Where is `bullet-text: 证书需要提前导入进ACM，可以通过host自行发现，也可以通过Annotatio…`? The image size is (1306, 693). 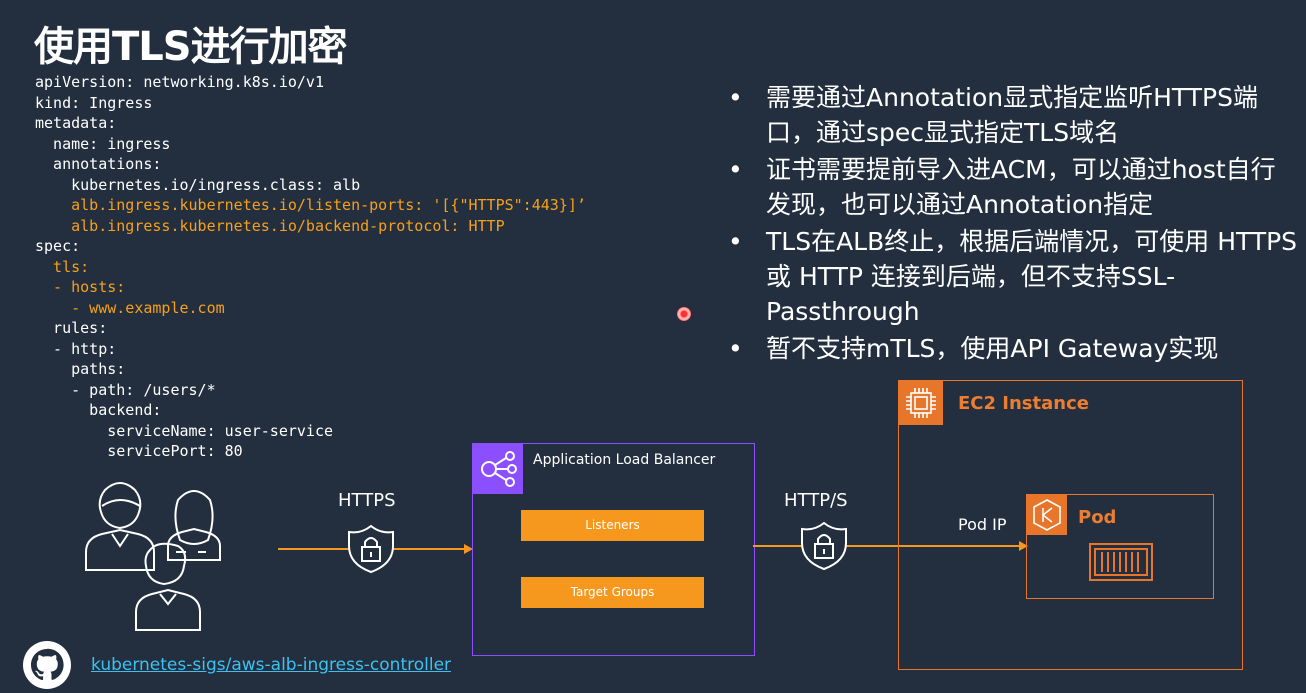
bullet-text: 证书需要提前导入进ACM，可以通过host自行发现，也可以通过Annotatio… is located at coordinates (1021, 187).